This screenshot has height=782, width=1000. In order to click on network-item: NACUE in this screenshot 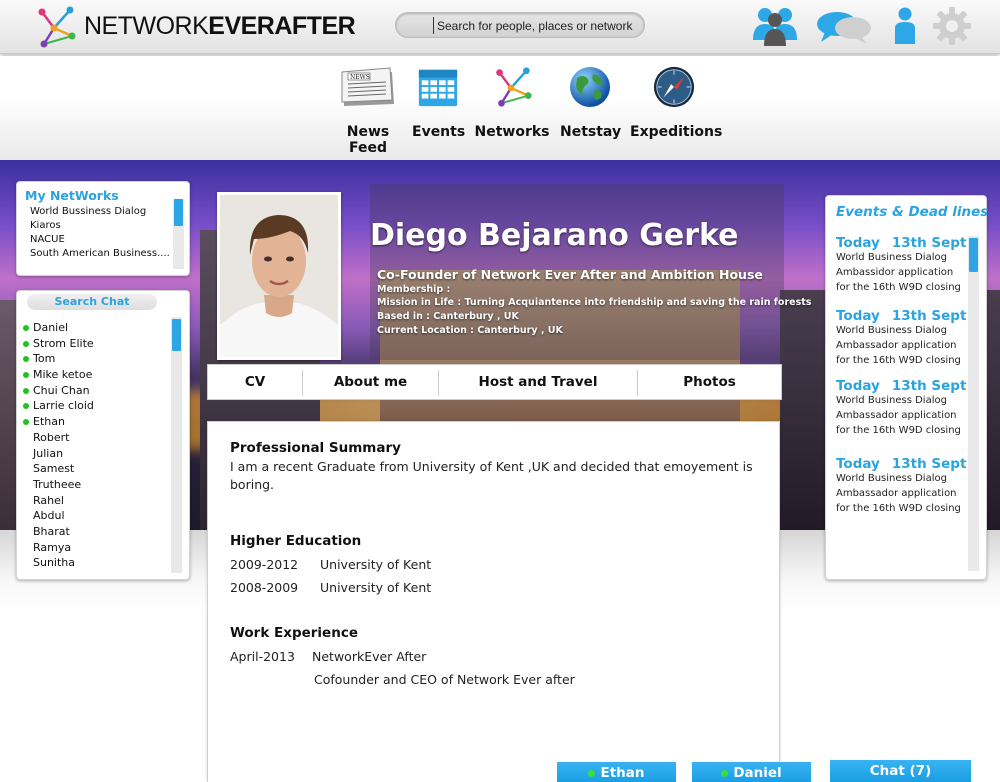, I will do `click(100, 240)`.